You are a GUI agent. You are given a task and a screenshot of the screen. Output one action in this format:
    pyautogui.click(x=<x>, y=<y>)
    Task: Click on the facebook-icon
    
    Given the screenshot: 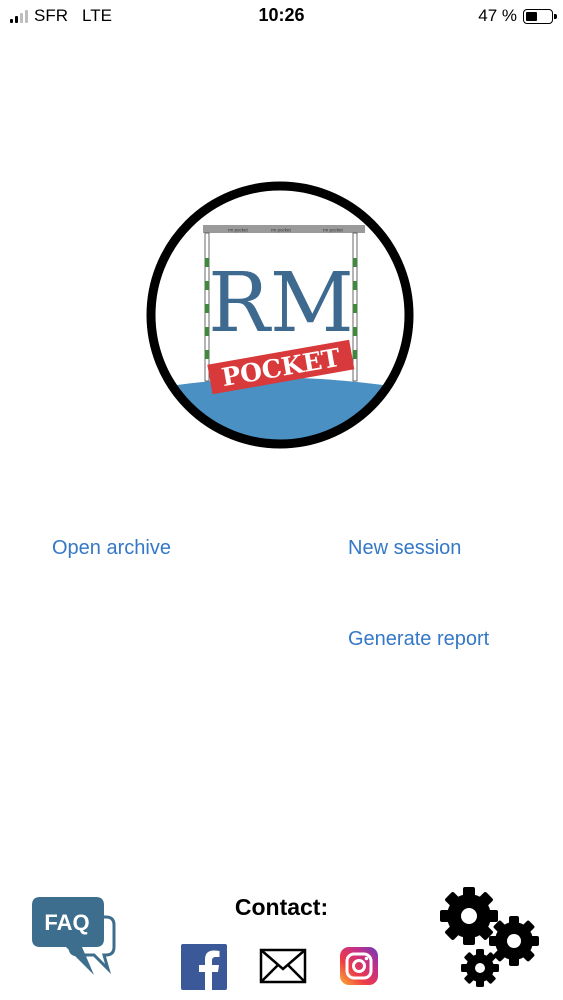 What is the action you would take?
    pyautogui.click(x=204, y=967)
    